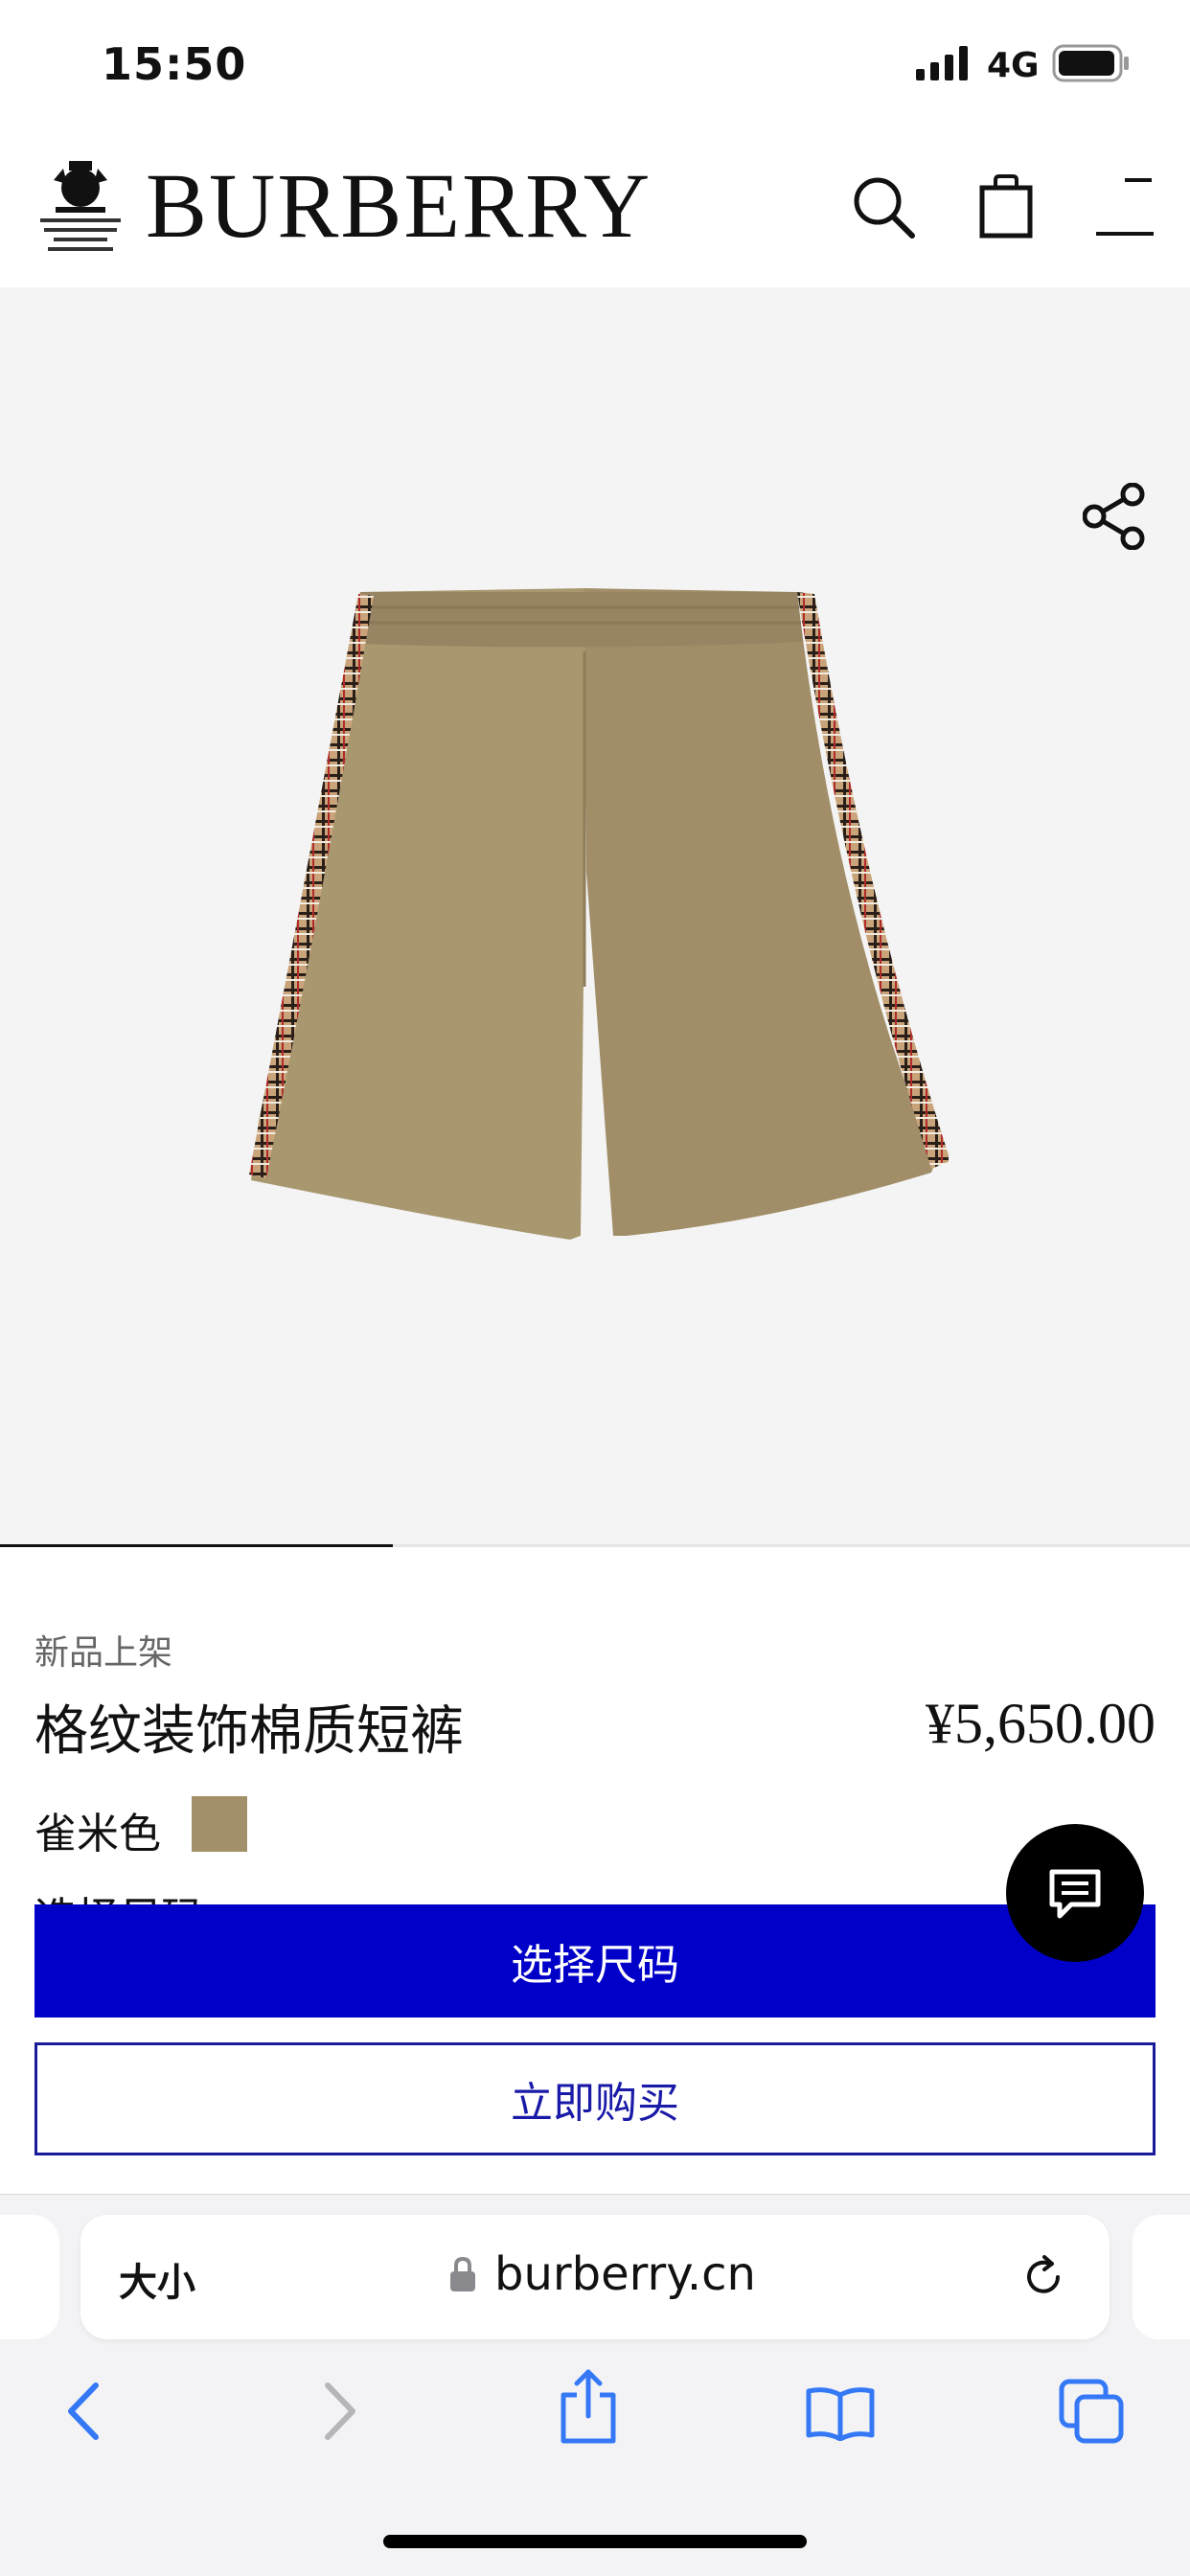 This screenshot has height=2576, width=1190. I want to click on reload-icon, so click(1043, 2277).